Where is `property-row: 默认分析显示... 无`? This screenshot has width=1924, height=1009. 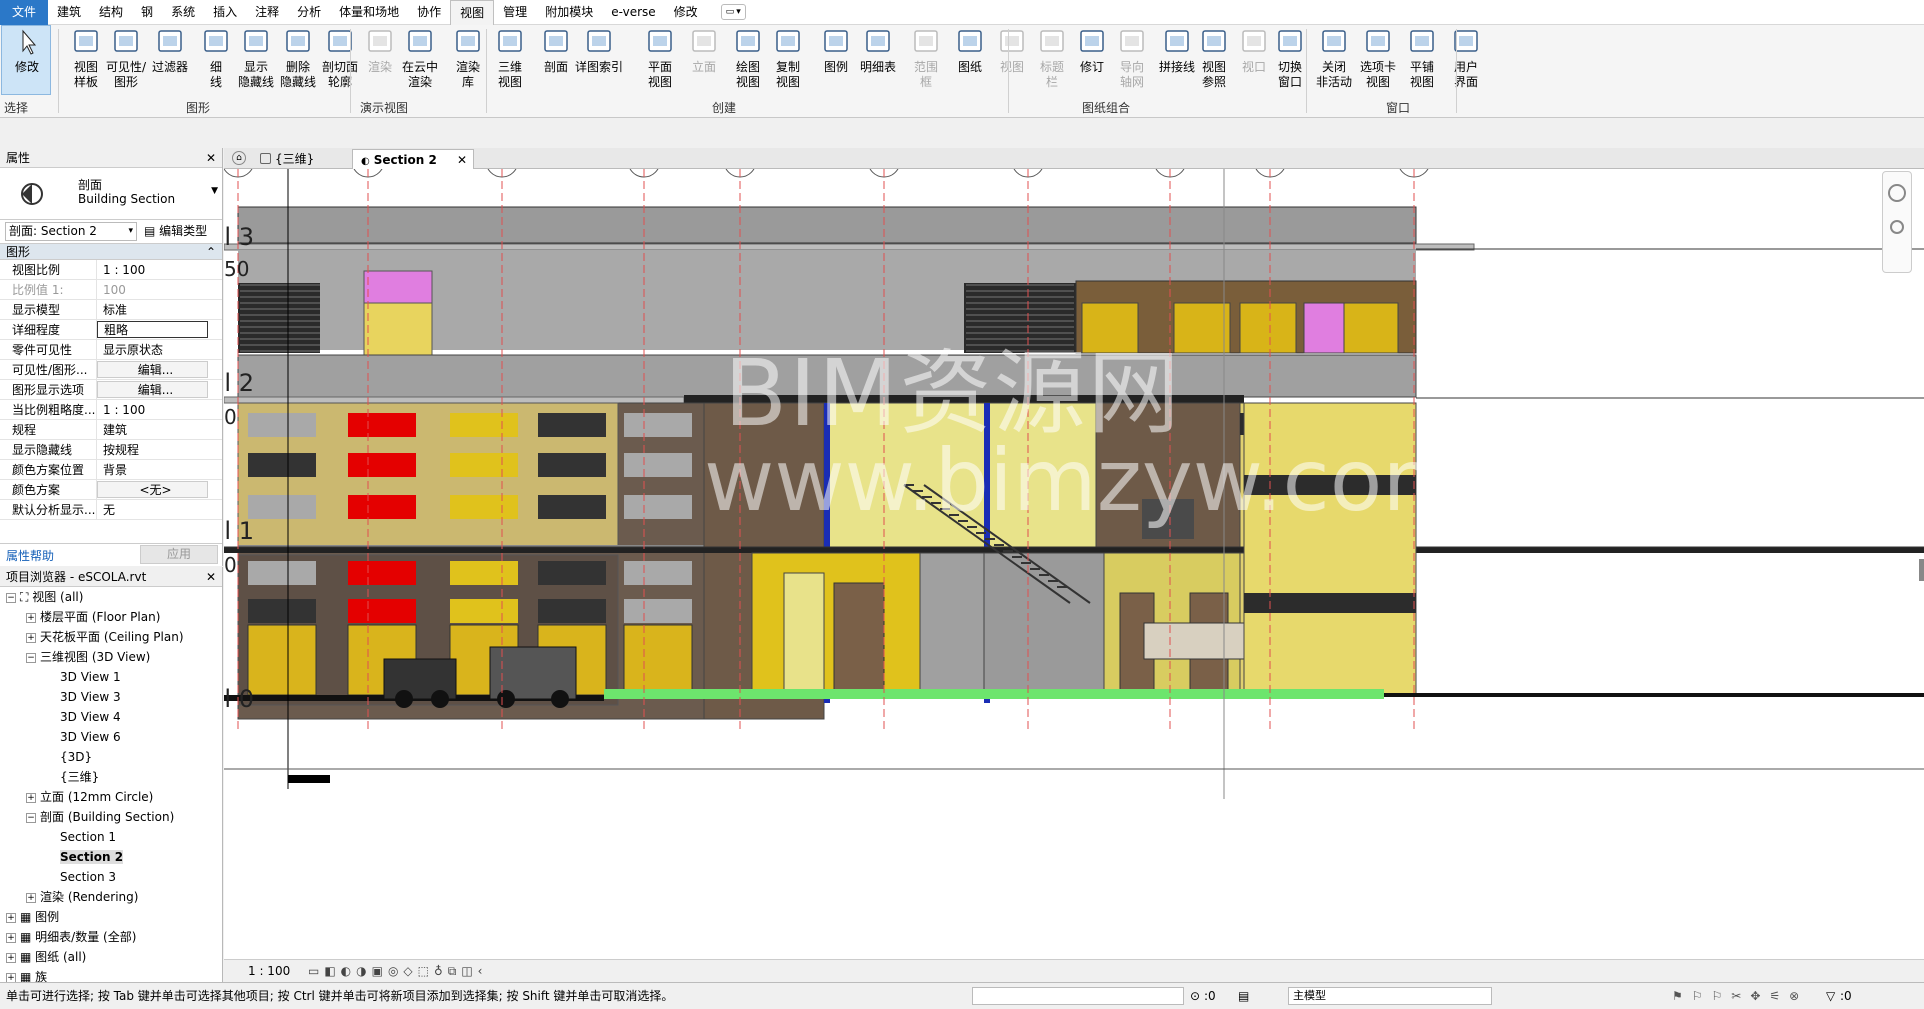
property-row: 默认分析显示... 无 is located at coordinates (111, 510).